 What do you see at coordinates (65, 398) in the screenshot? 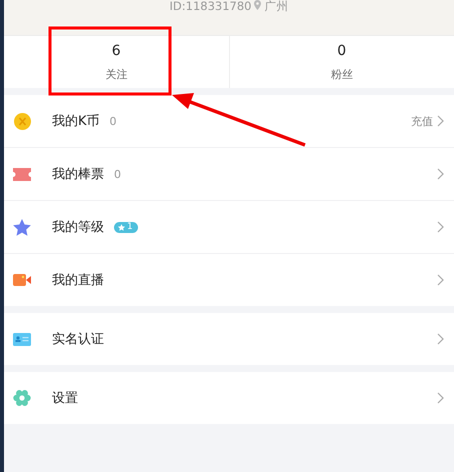
I see `menu-item: 设置` at bounding box center [65, 398].